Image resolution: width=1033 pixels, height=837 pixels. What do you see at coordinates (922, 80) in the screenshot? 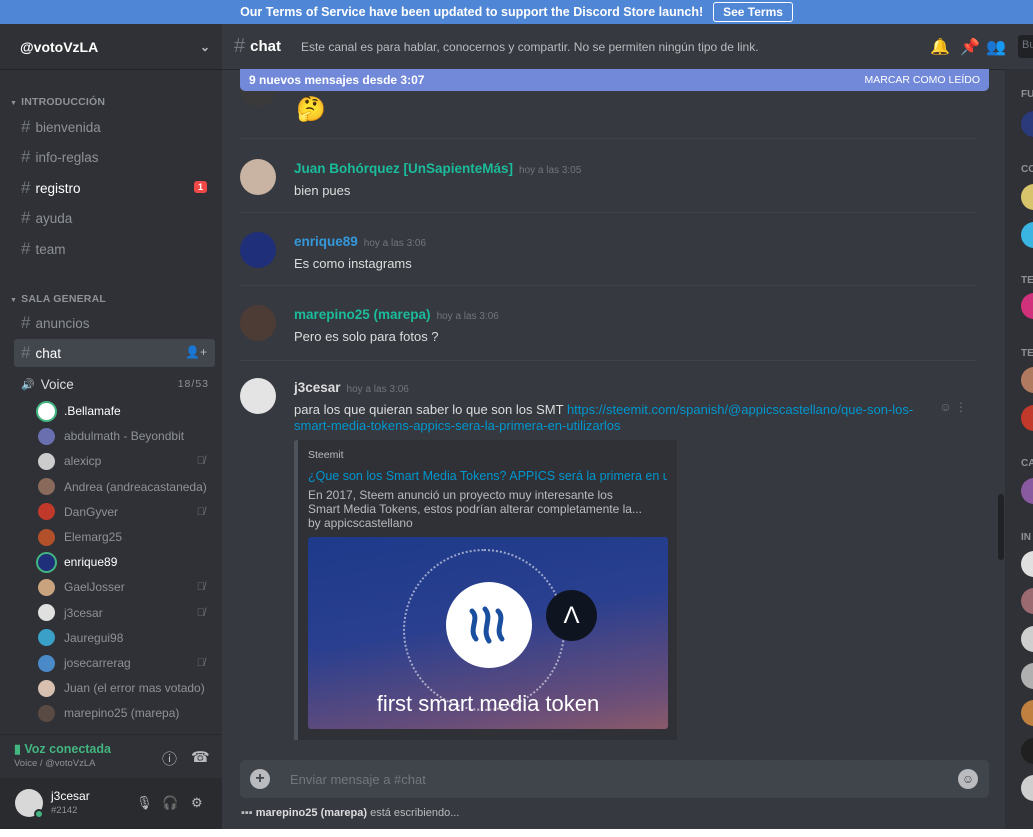
I see `mark-as-read-button: MARCAR COMO LEÍDO` at bounding box center [922, 80].